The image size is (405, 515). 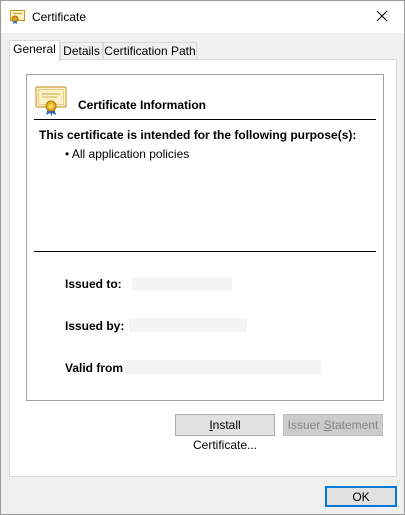 What do you see at coordinates (361, 496) in the screenshot?
I see `ok-button: OK` at bounding box center [361, 496].